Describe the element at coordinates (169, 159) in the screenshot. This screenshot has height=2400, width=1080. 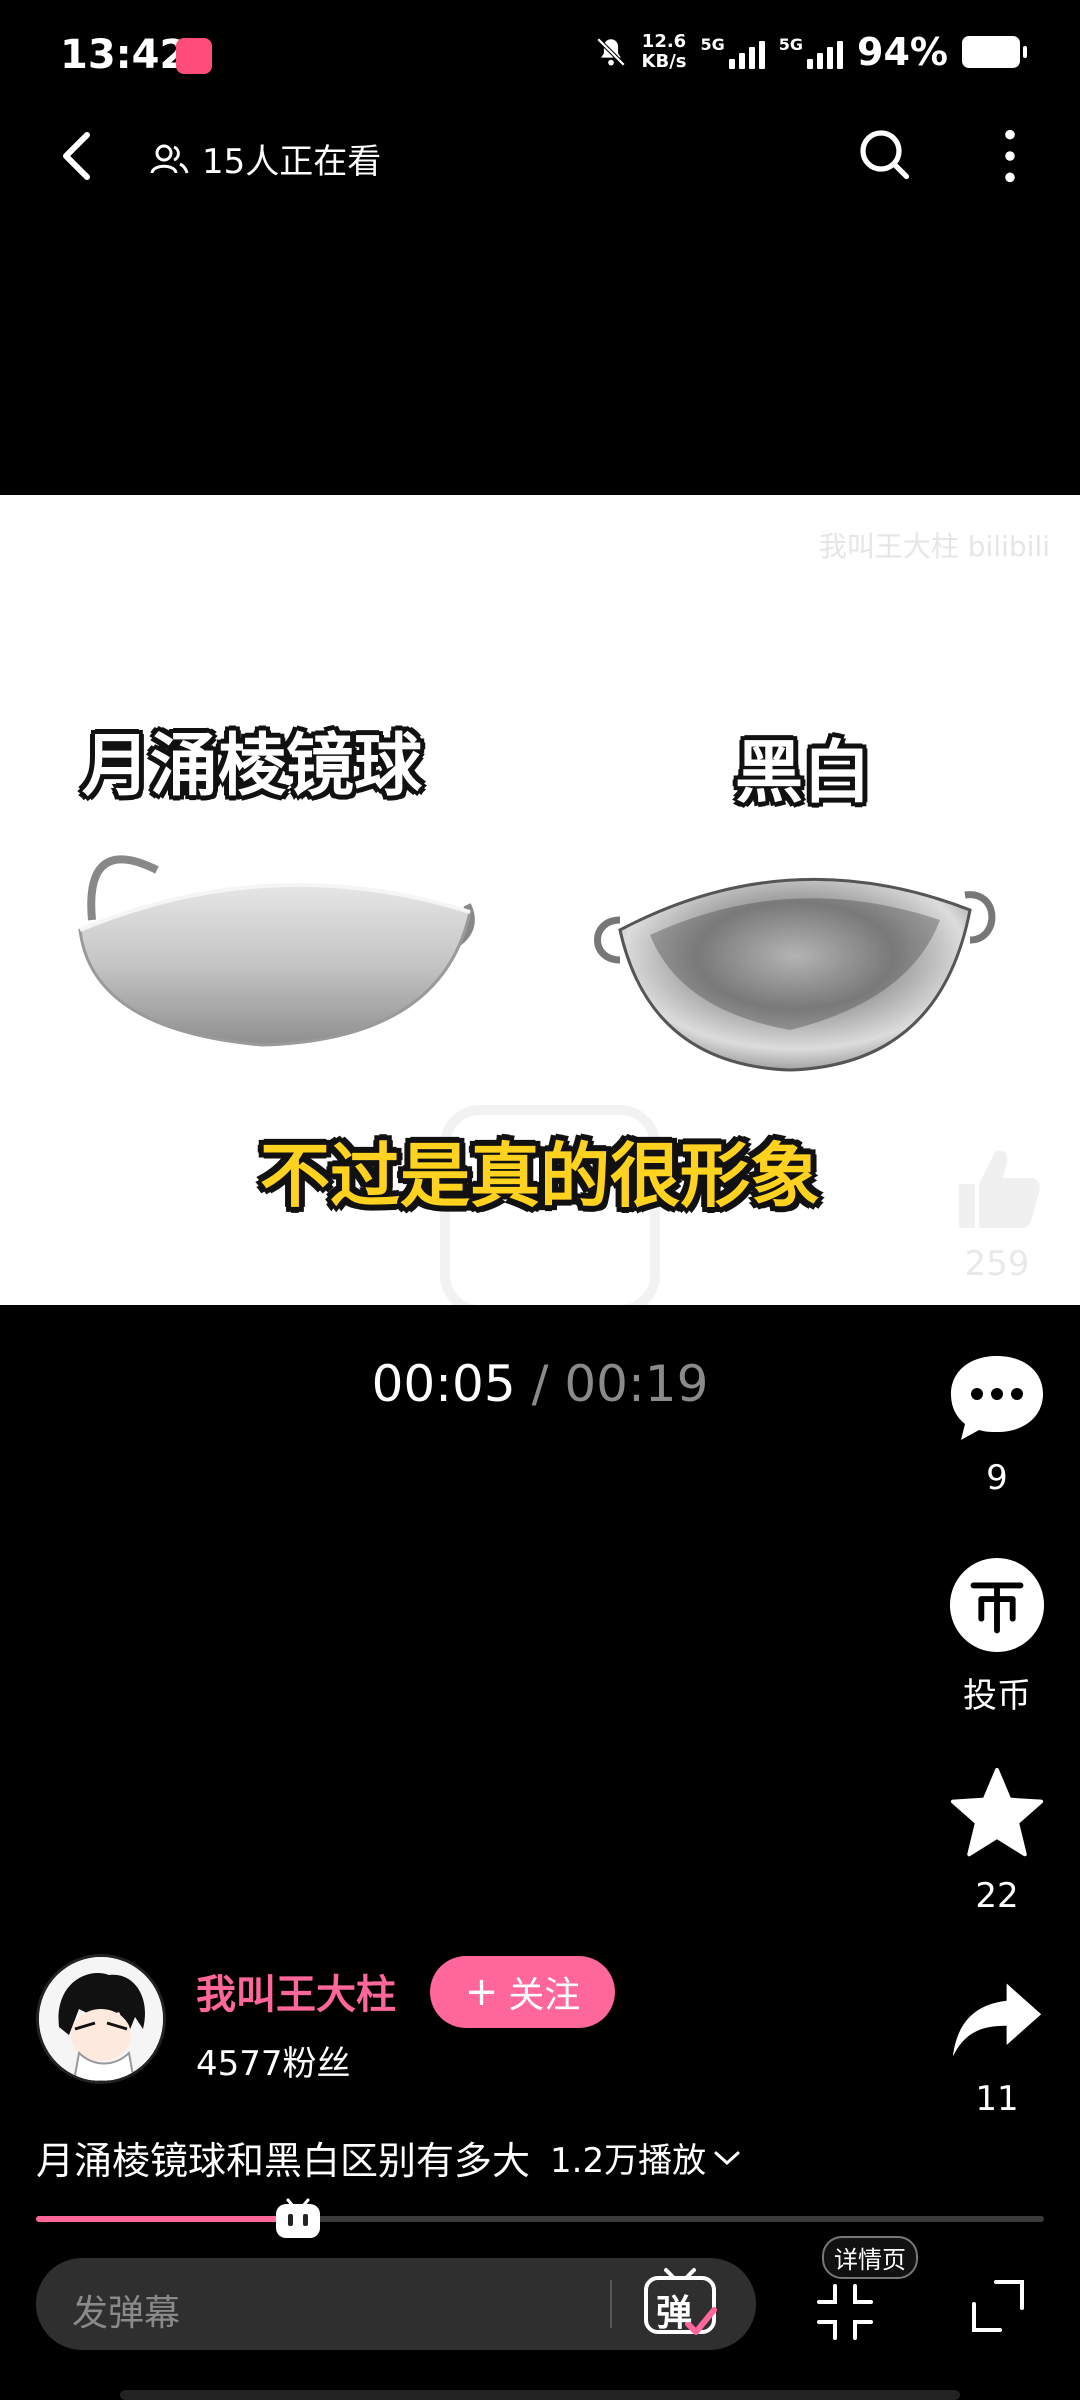
I see `people-icon` at that location.